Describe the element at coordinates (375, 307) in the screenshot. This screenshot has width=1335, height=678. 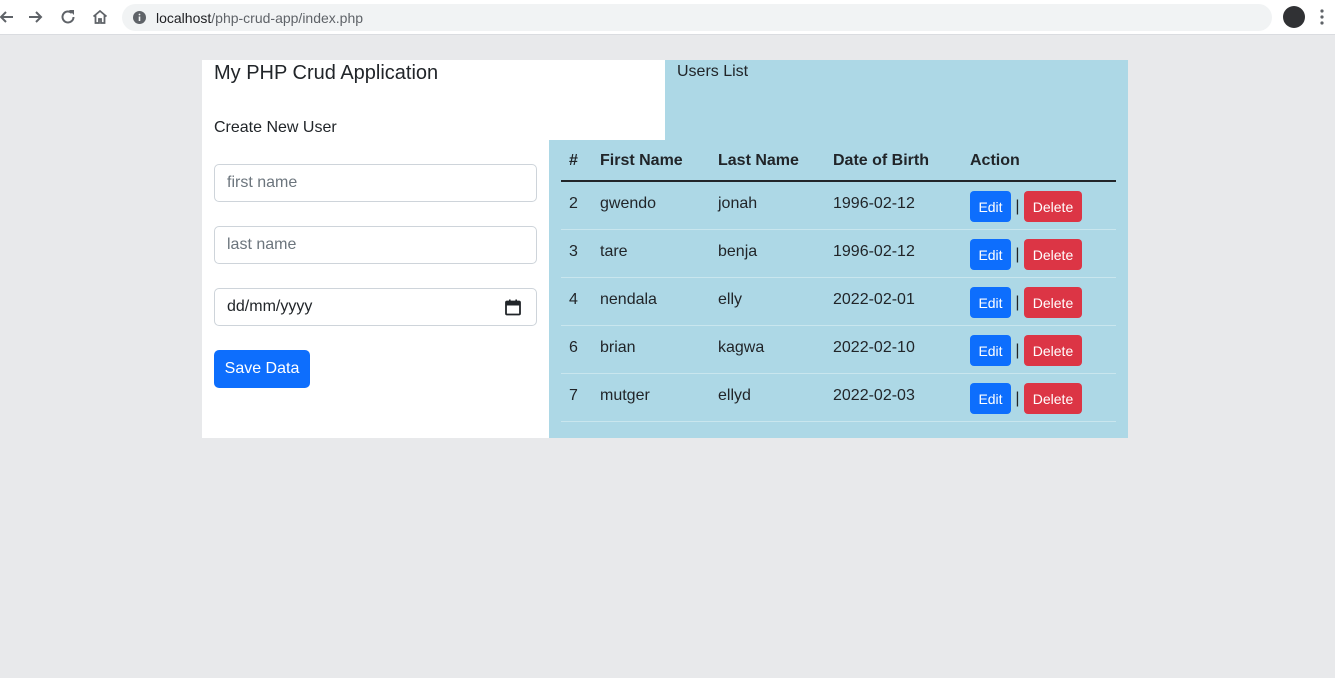
I see `date-of-birth-input: dd/mm/yyyy` at that location.